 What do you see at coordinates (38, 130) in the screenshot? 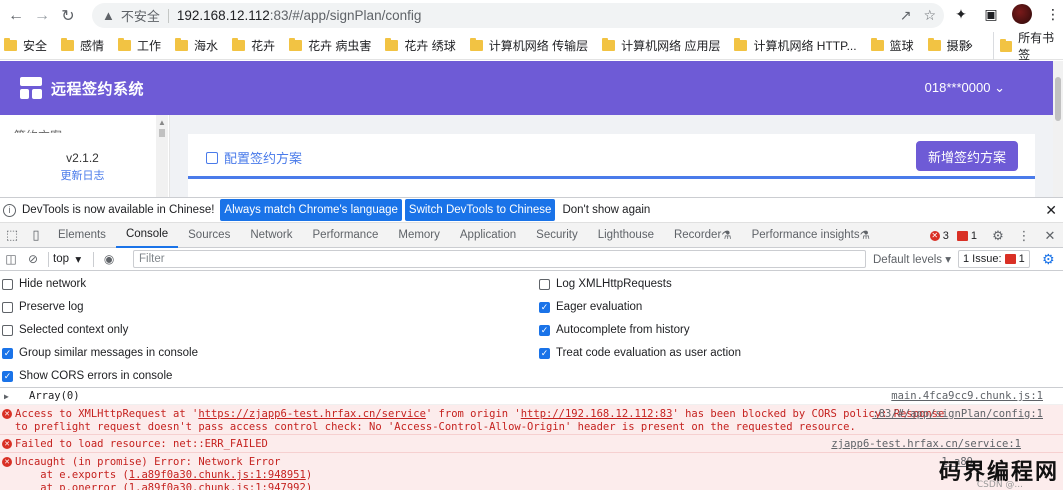
I see `sidebar-item-partial: 签约方案` at bounding box center [38, 130].